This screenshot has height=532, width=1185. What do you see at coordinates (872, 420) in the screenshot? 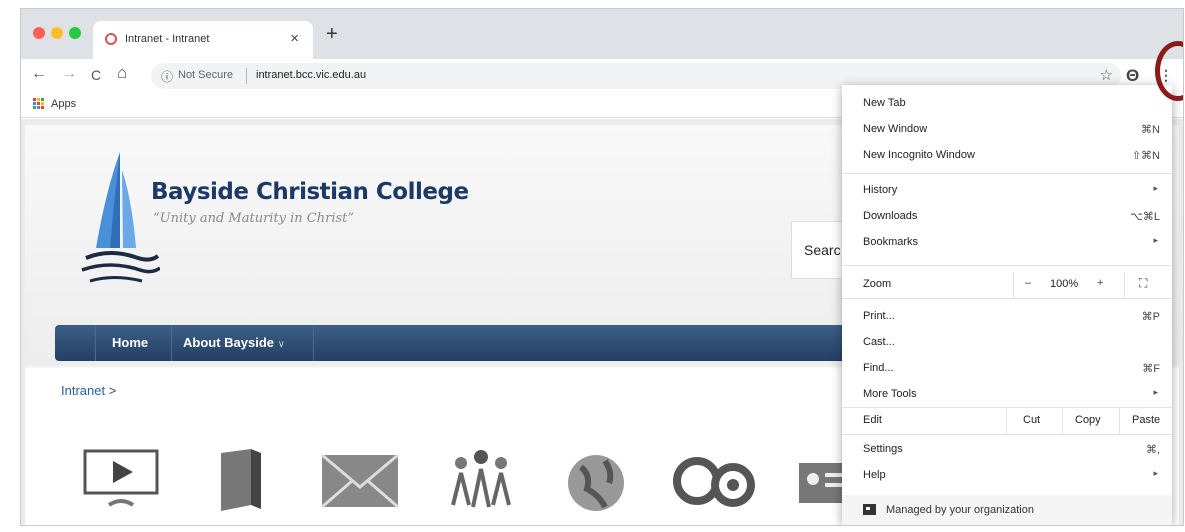
I see `edit-label: Edit` at bounding box center [872, 420].